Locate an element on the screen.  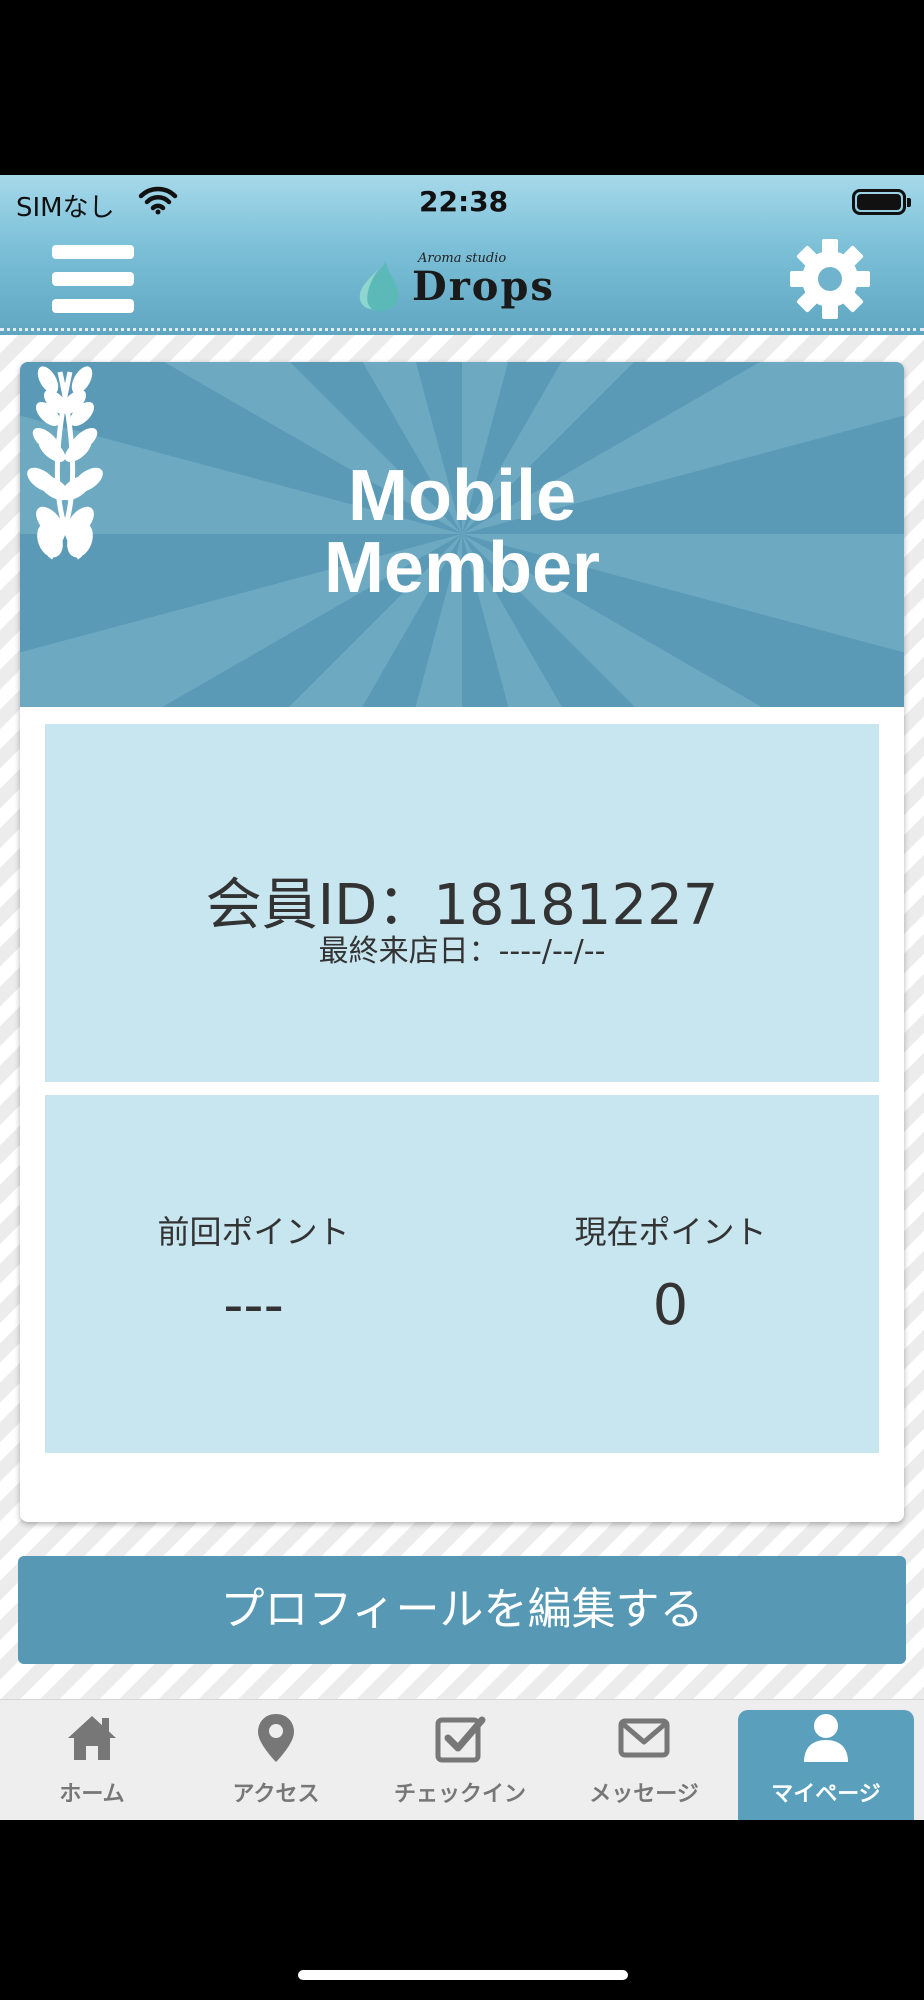
tab-home: ホーム is located at coordinates (92, 1760).